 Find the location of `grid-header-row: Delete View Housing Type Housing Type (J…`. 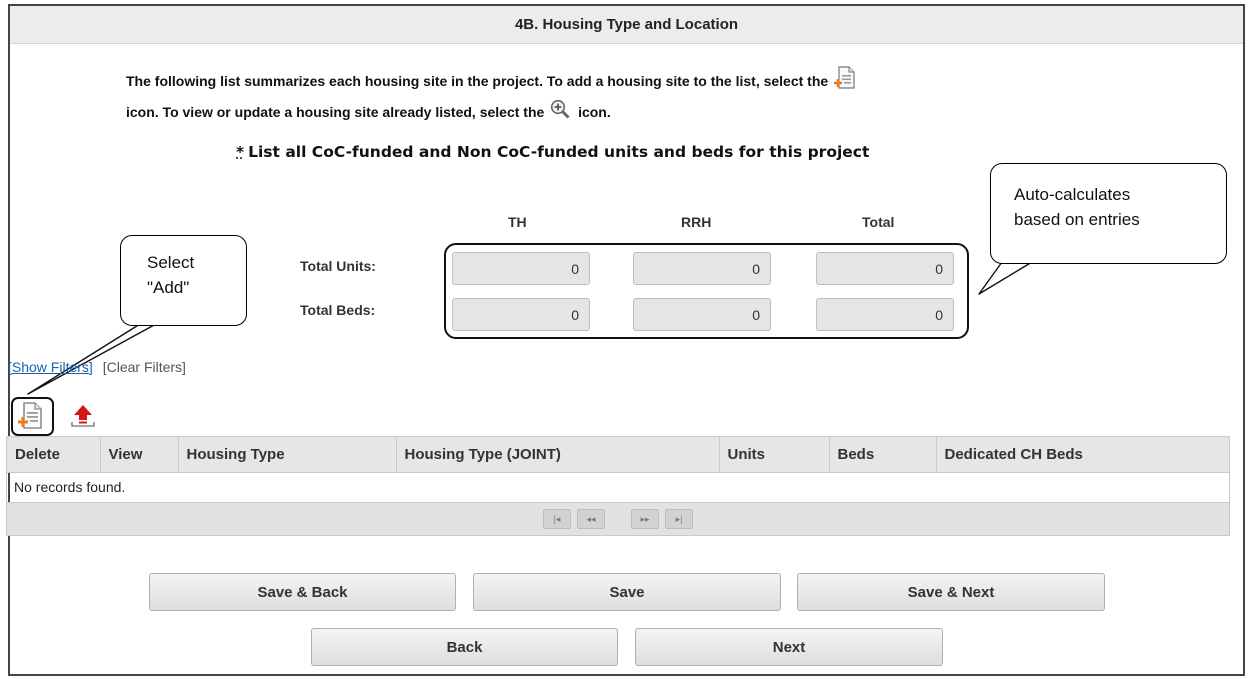

grid-header-row: Delete View Housing Type Housing Type (J… is located at coordinates (618, 455).